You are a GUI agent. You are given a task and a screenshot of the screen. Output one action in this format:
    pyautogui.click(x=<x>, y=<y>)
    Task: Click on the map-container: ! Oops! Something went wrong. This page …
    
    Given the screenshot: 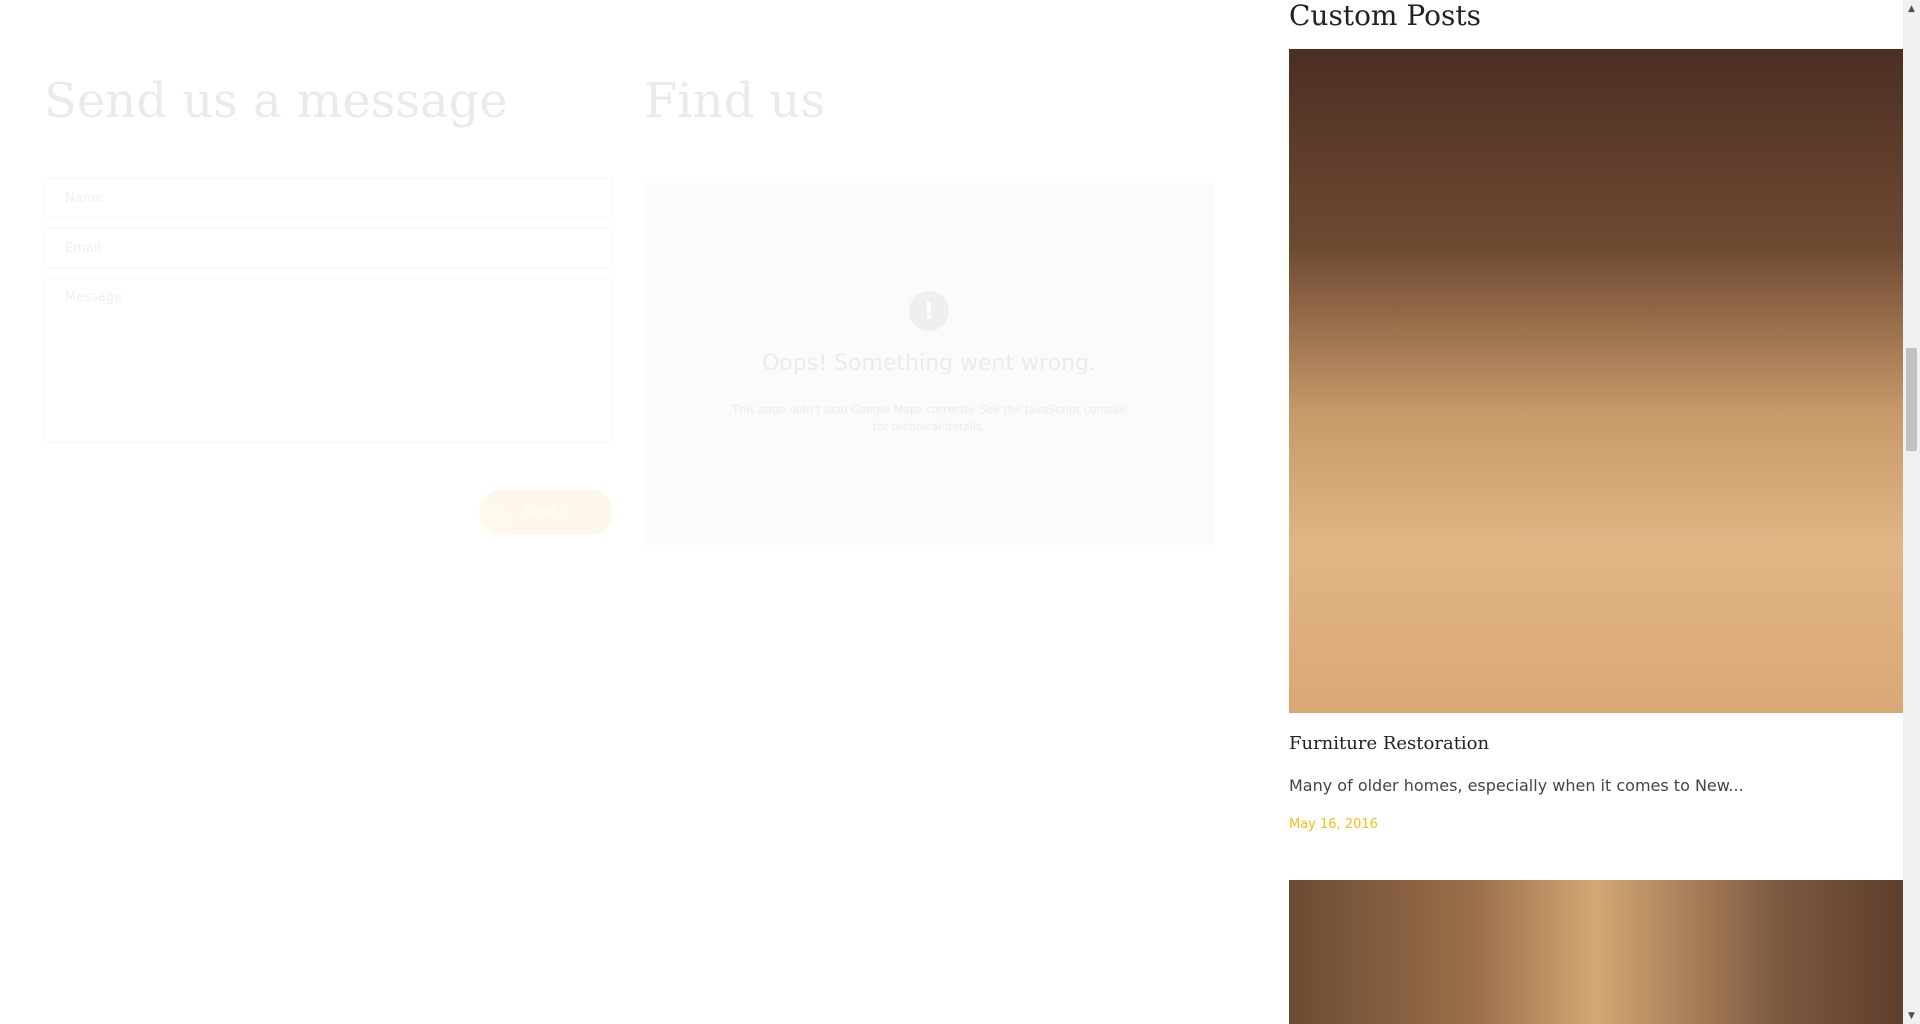 What is the action you would take?
    pyautogui.click(x=929, y=364)
    